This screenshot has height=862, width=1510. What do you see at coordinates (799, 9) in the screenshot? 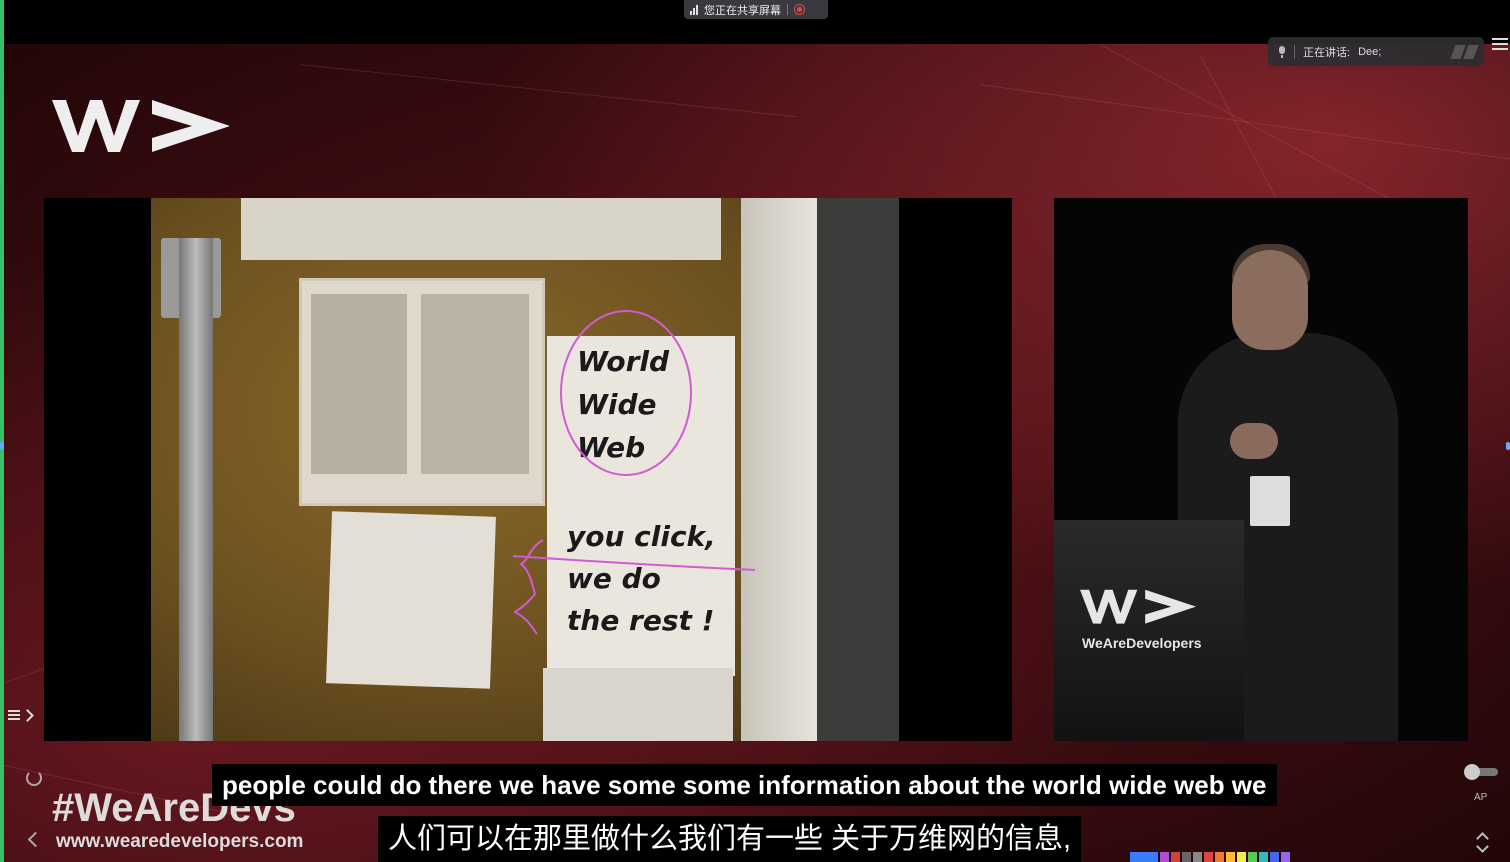
I see `stop-share-icon` at bounding box center [799, 9].